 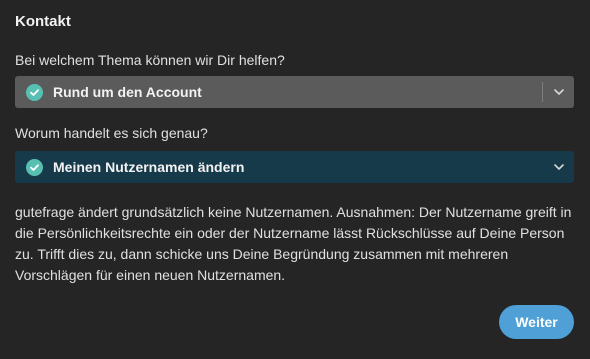 I want to click on subtopic-question-label: Worum handelt es sich genau?, so click(x=111, y=133).